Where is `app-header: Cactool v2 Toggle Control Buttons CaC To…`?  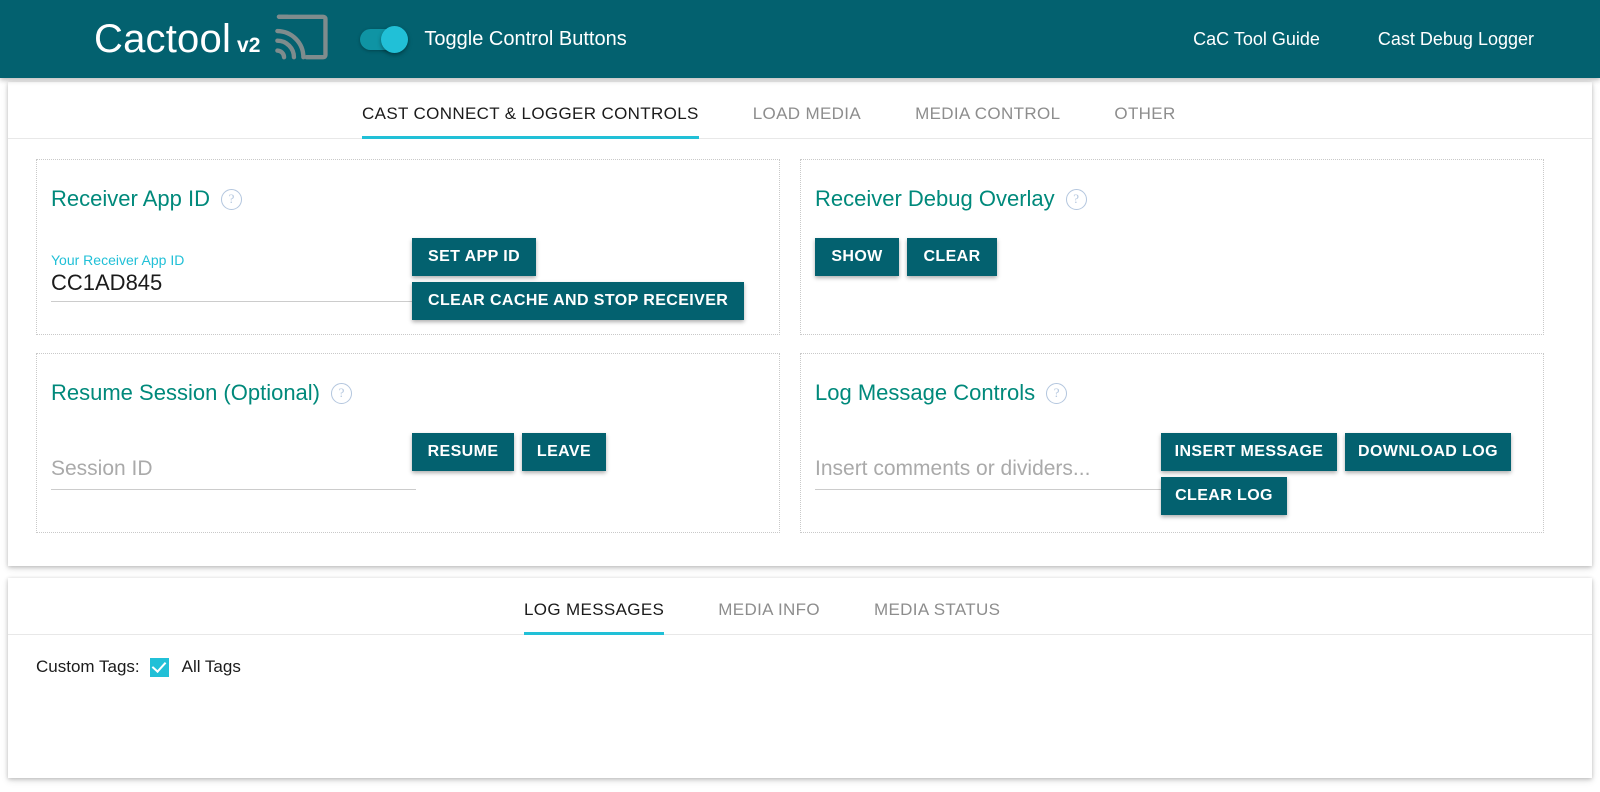 app-header: Cactool v2 Toggle Control Buttons CaC To… is located at coordinates (800, 39).